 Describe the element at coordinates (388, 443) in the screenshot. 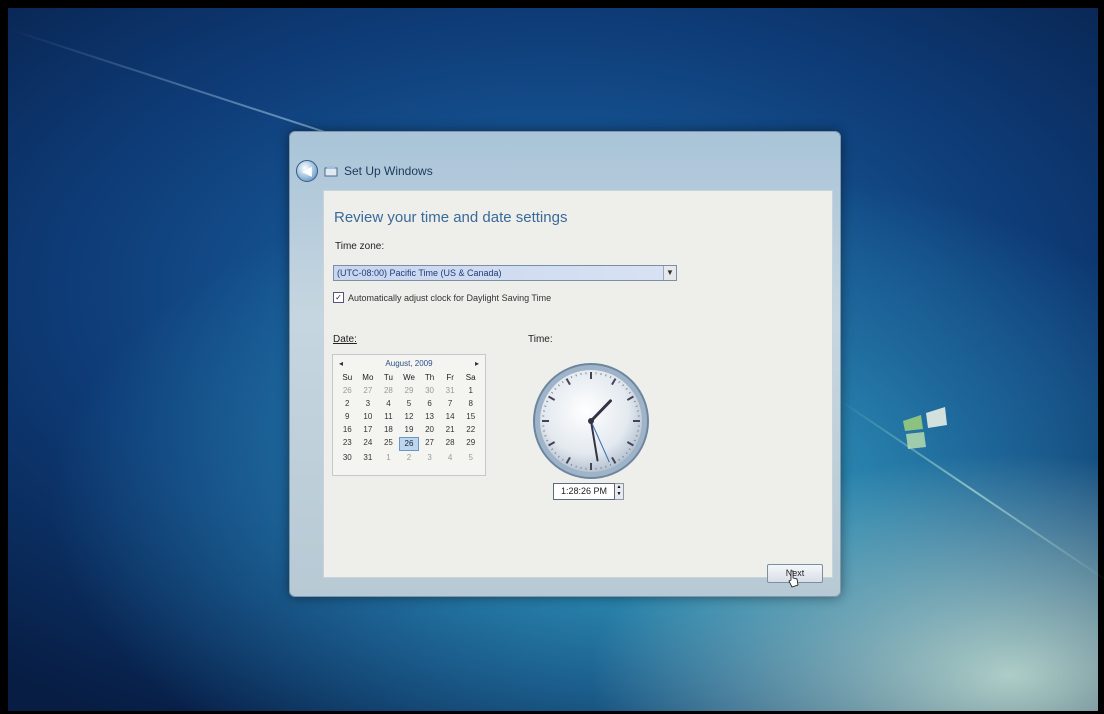

I see `calendar-day: 25` at that location.